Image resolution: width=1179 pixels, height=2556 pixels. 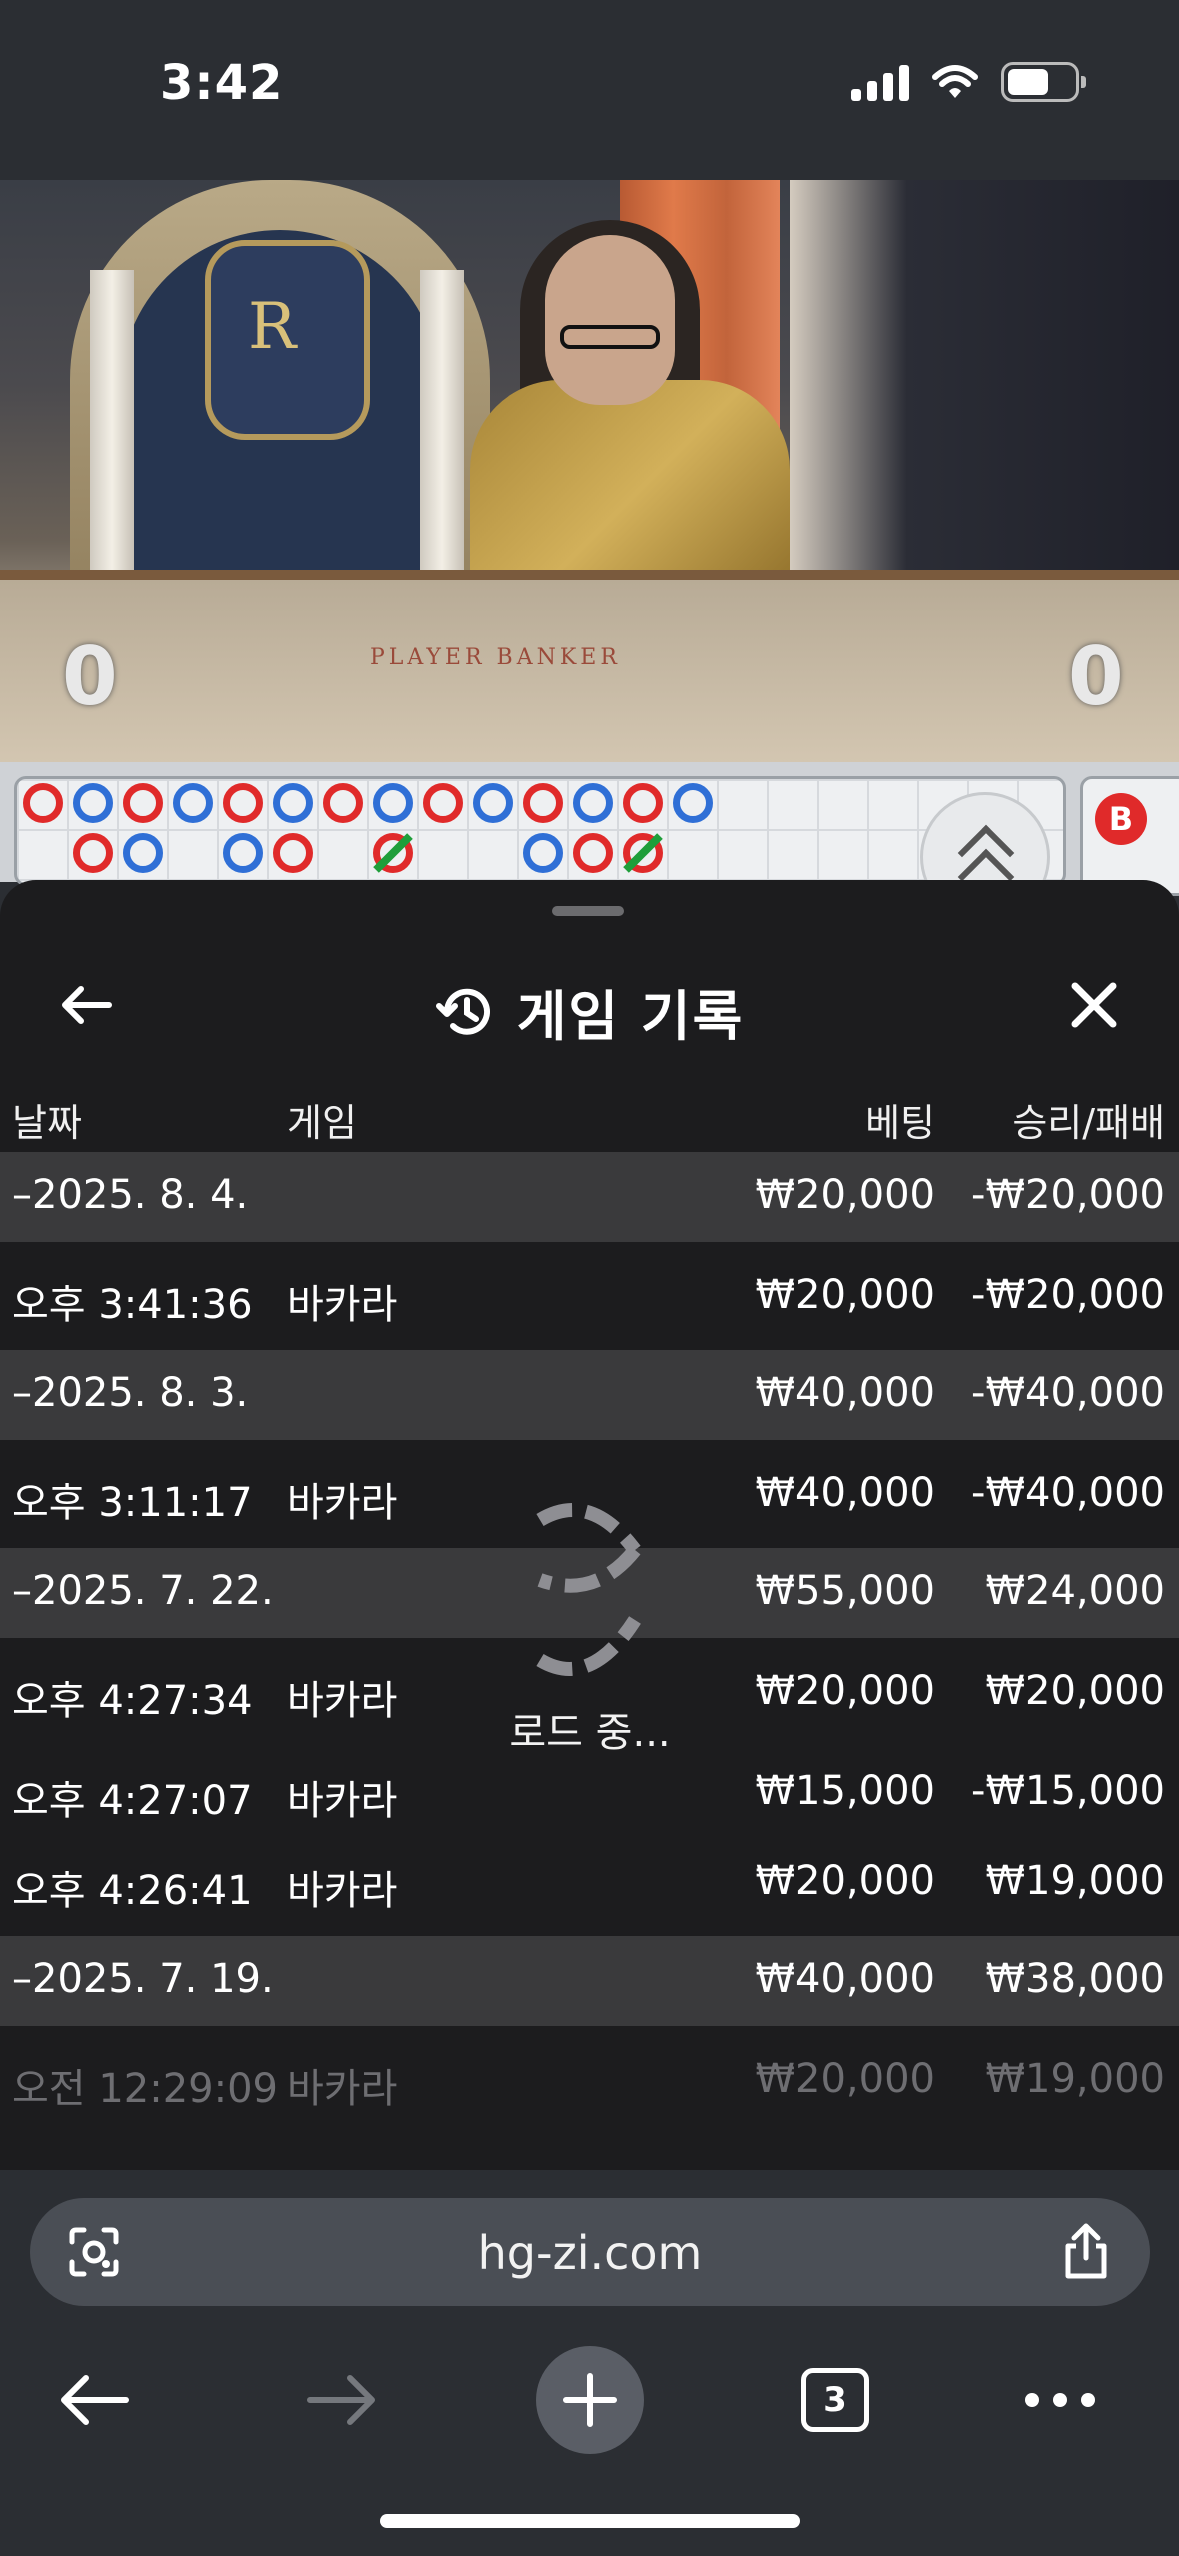 What do you see at coordinates (589, 1981) in the screenshot?
I see `date-group-row: –2025. 7. 19. ₩40,000 ₩38,000` at bounding box center [589, 1981].